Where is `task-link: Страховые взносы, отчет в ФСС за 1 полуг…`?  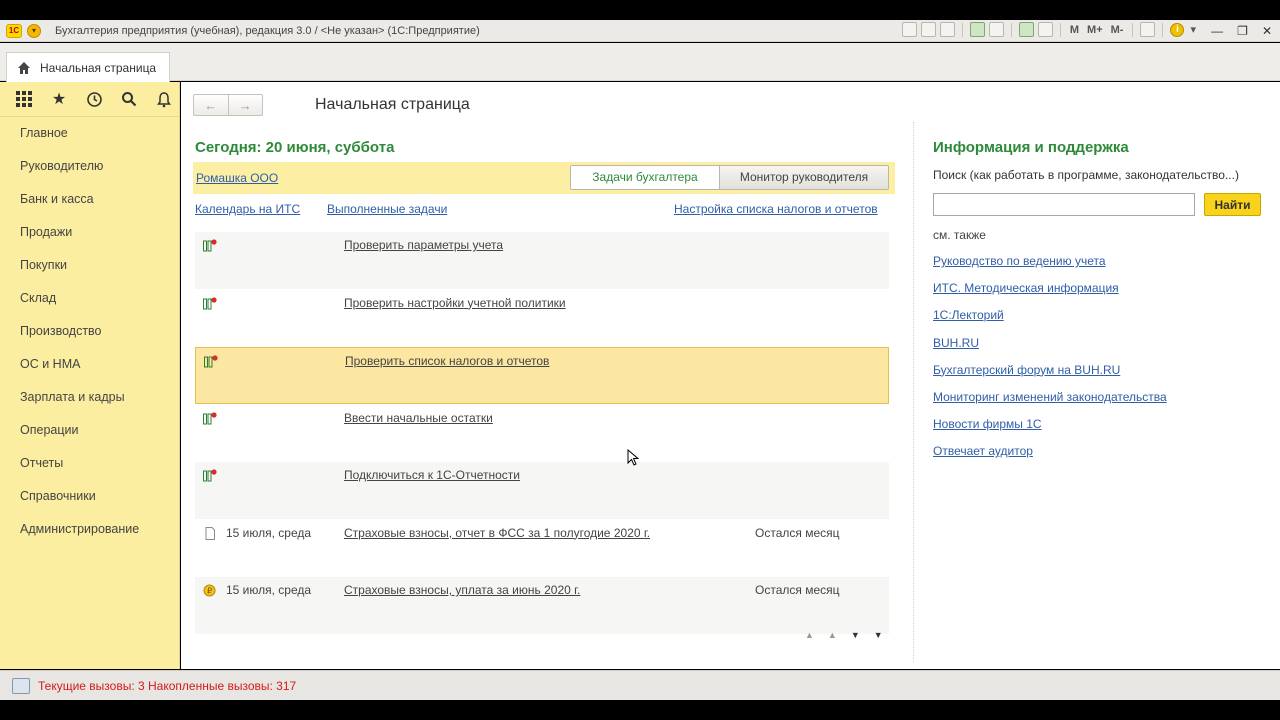
task-link: Страховые взносы, отчет в ФСС за 1 полуг… is located at coordinates (497, 533).